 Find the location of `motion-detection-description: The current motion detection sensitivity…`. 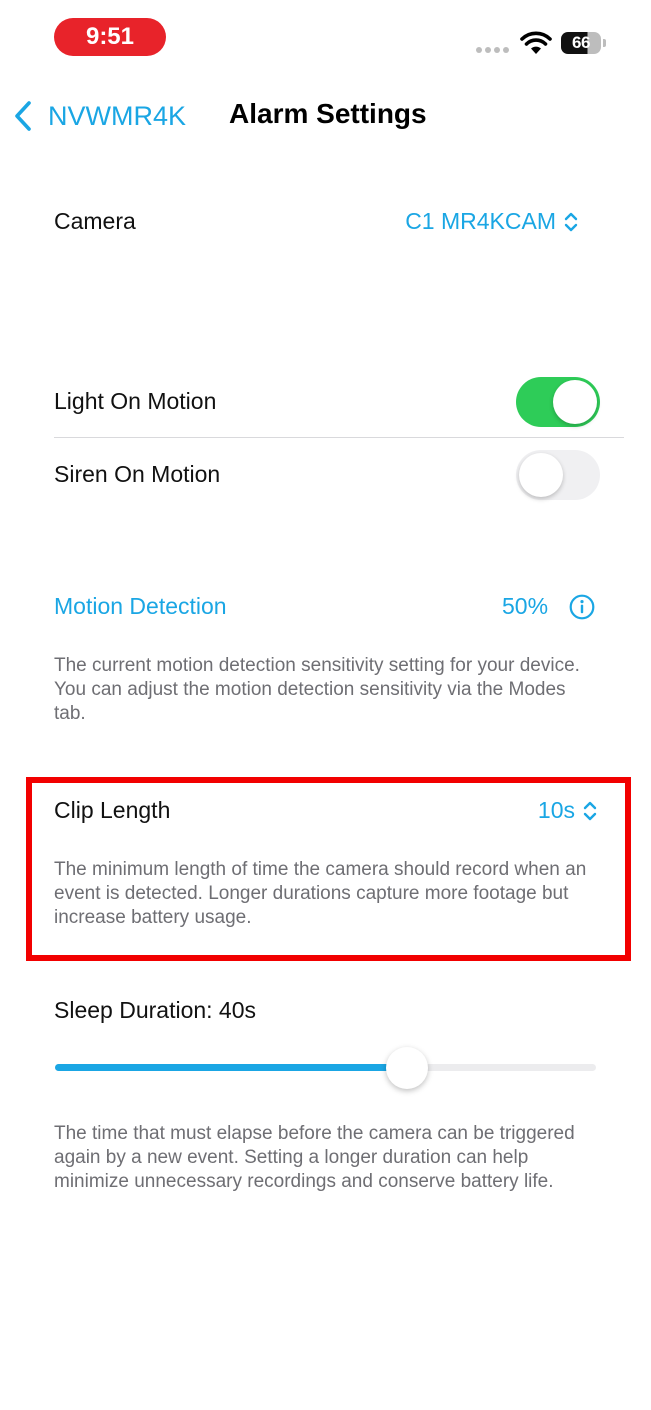

motion-detection-description: The current motion detection sensitivity… is located at coordinates (317, 689).